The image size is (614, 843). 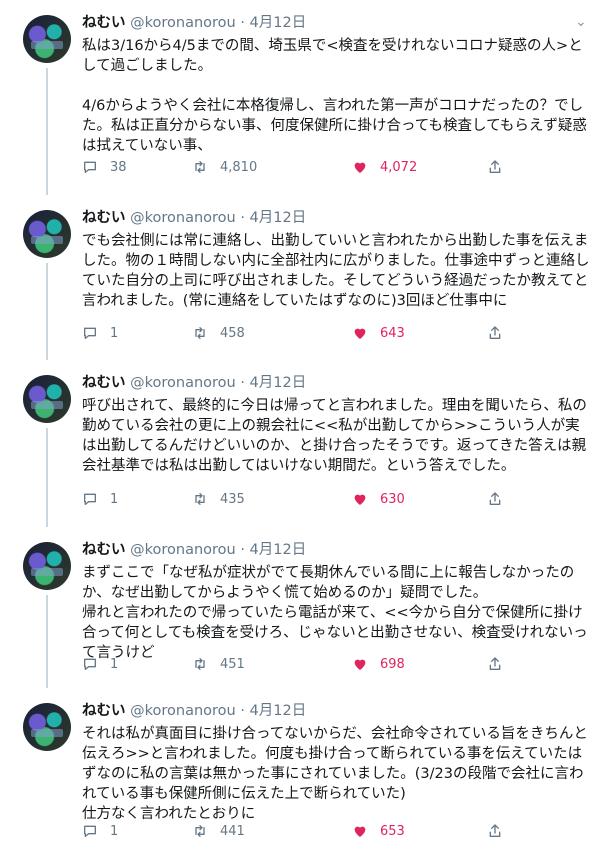 What do you see at coordinates (399, 167) in the screenshot?
I see `like-count: 4,072` at bounding box center [399, 167].